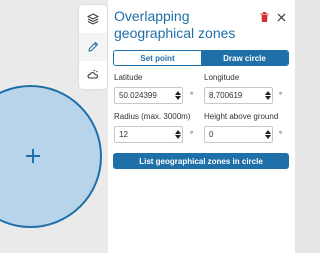  I want to click on layers-icon, so click(93, 19).